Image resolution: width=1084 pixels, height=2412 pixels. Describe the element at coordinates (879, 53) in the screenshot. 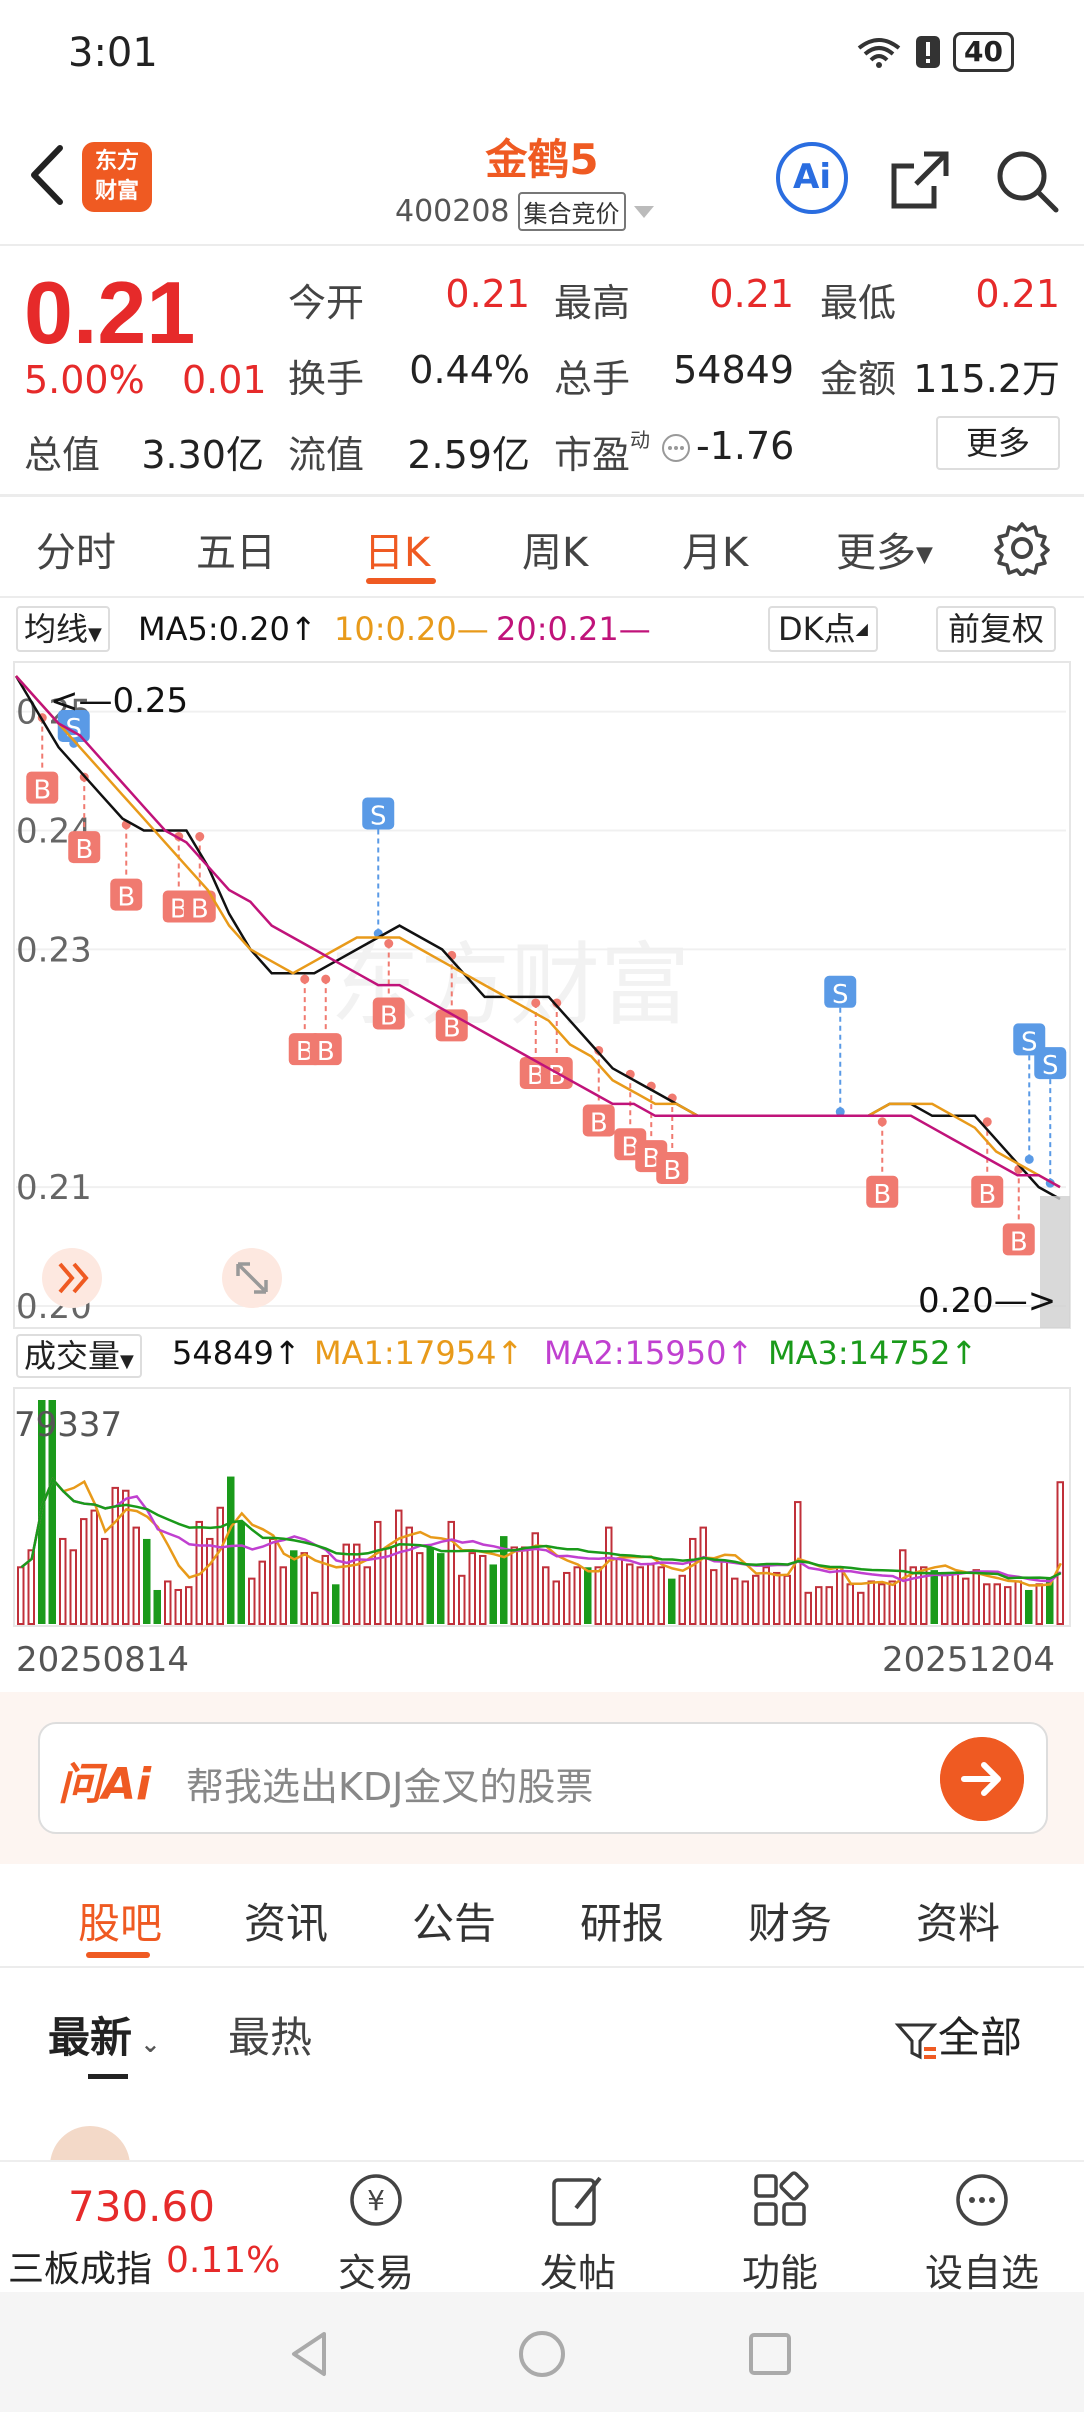

I see `wifi-icon` at that location.